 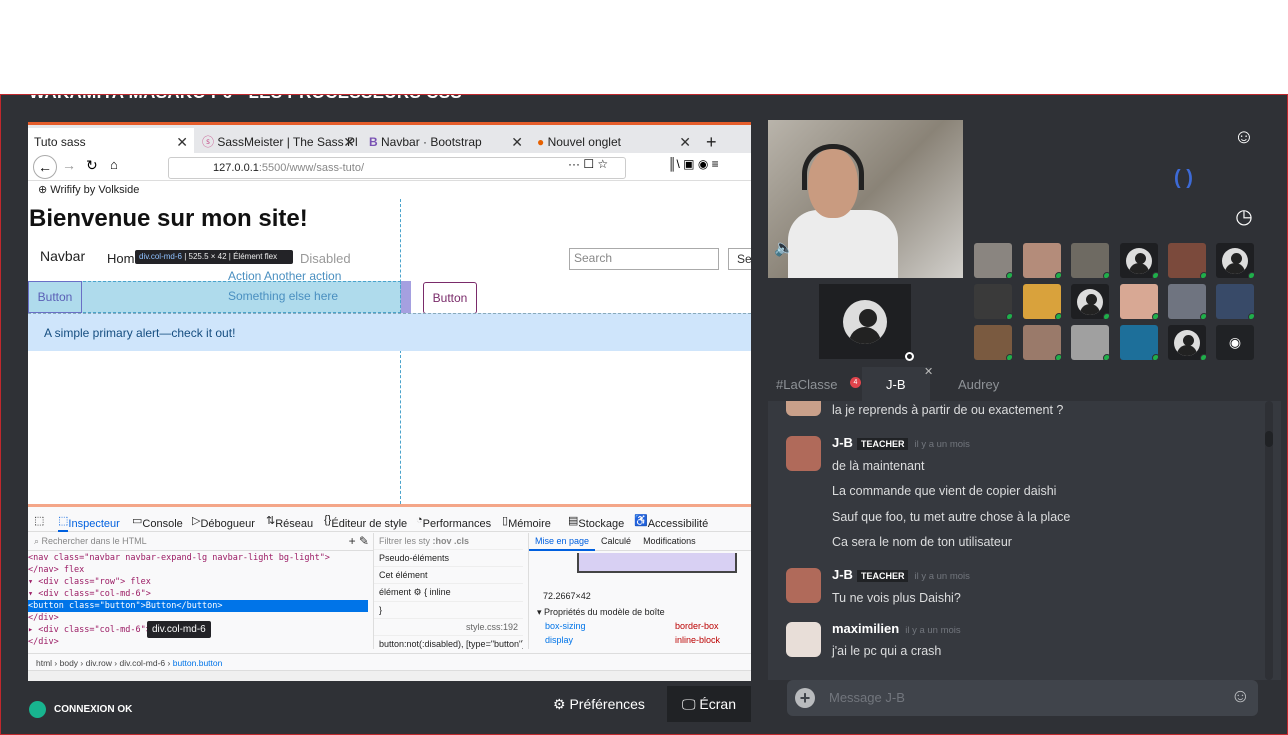 I want to click on message-text: La commande que vient de copier daishi, so click(x=944, y=491).